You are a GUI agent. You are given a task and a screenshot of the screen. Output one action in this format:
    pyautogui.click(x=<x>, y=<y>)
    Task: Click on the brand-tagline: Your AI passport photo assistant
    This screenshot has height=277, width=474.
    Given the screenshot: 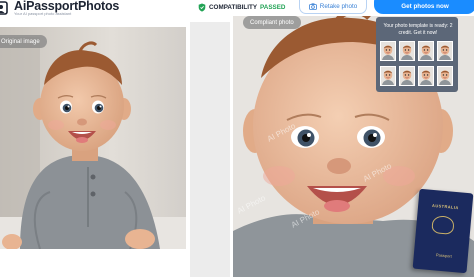 What is the action you would take?
    pyautogui.click(x=43, y=13)
    